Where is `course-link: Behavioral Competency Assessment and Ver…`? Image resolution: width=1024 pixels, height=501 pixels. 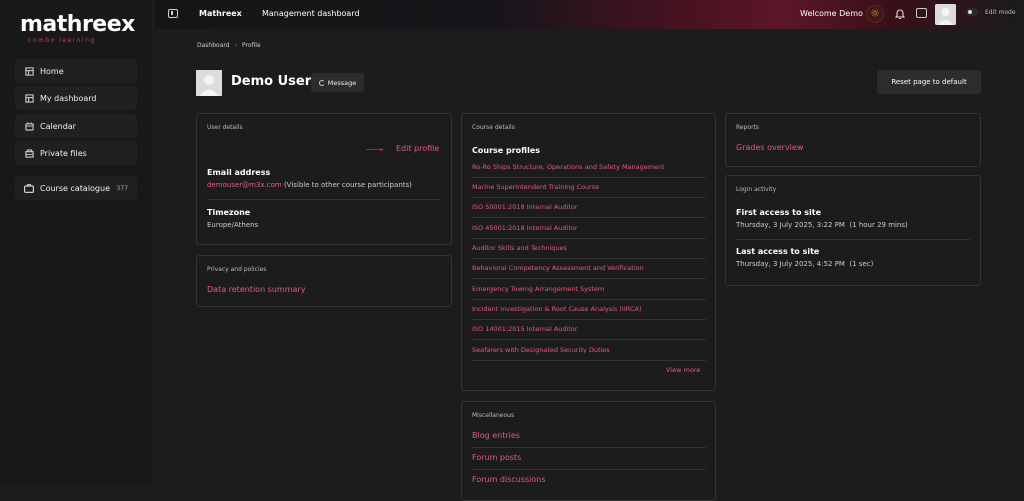
course-link: Behavioral Competency Assessment and Ver… is located at coordinates (589, 268).